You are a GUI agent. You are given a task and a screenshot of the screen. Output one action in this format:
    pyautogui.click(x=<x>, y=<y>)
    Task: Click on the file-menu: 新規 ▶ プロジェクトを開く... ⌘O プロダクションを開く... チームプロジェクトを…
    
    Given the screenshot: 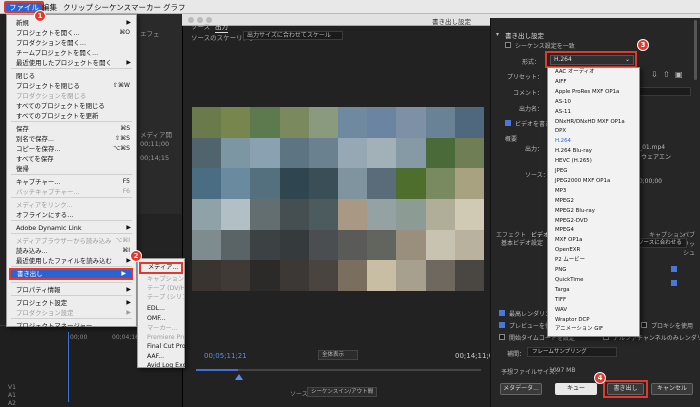 What is the action you would take?
    pyautogui.click(x=71, y=172)
    